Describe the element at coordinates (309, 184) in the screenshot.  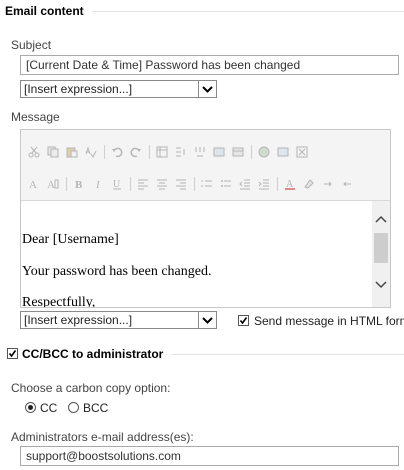
I see `highlight-icon` at that location.